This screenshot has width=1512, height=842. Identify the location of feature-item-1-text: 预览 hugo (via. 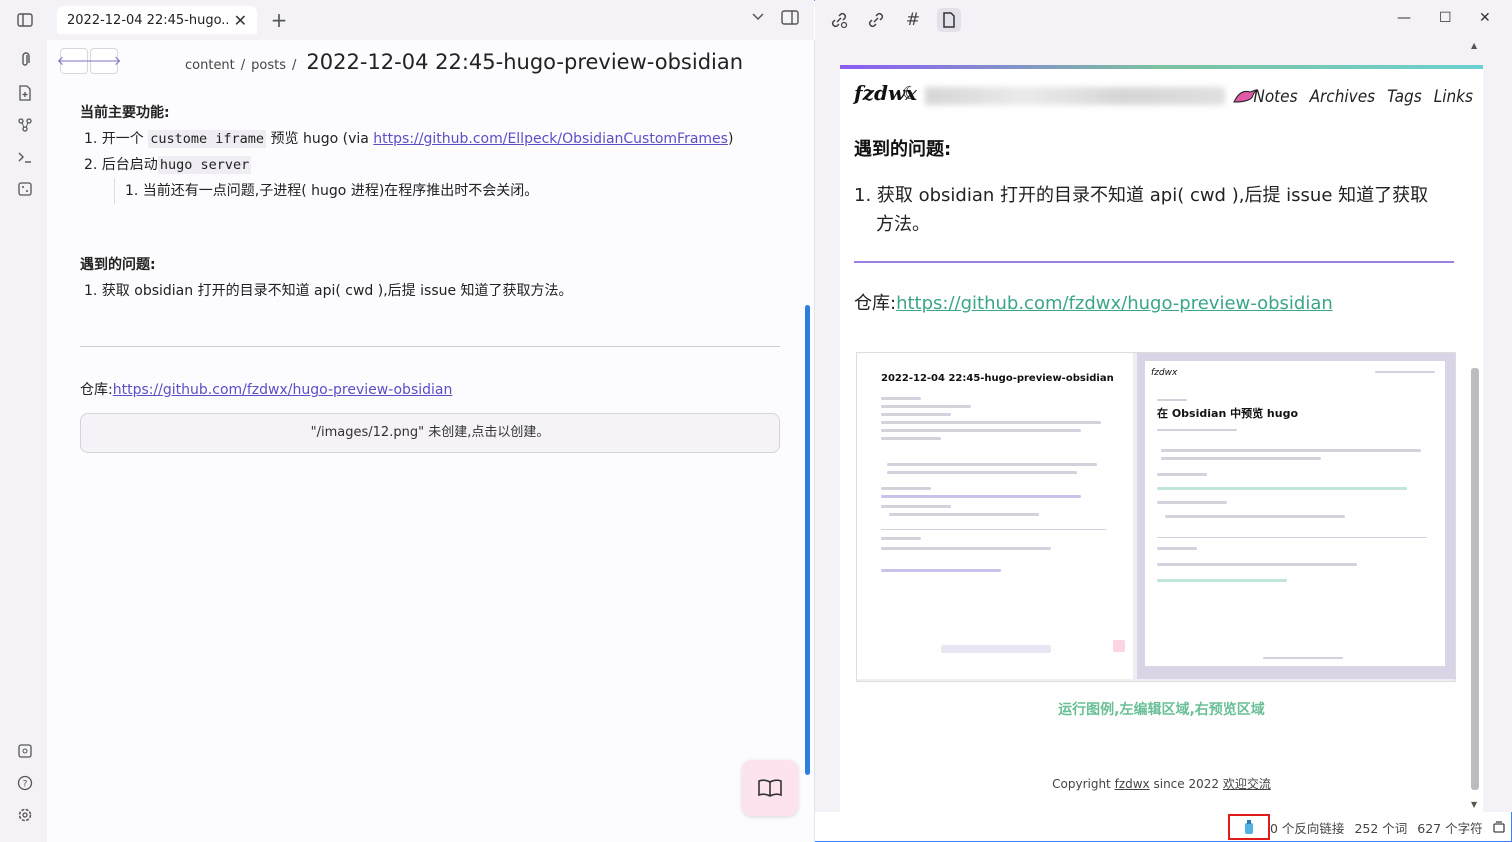
(319, 139).